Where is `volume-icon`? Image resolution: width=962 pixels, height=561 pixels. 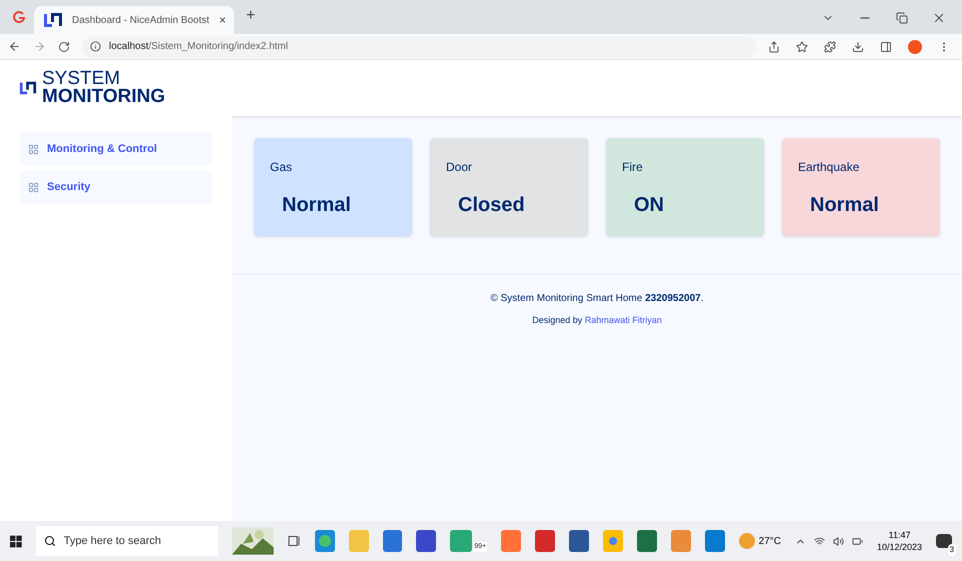
volume-icon is located at coordinates (838, 541).